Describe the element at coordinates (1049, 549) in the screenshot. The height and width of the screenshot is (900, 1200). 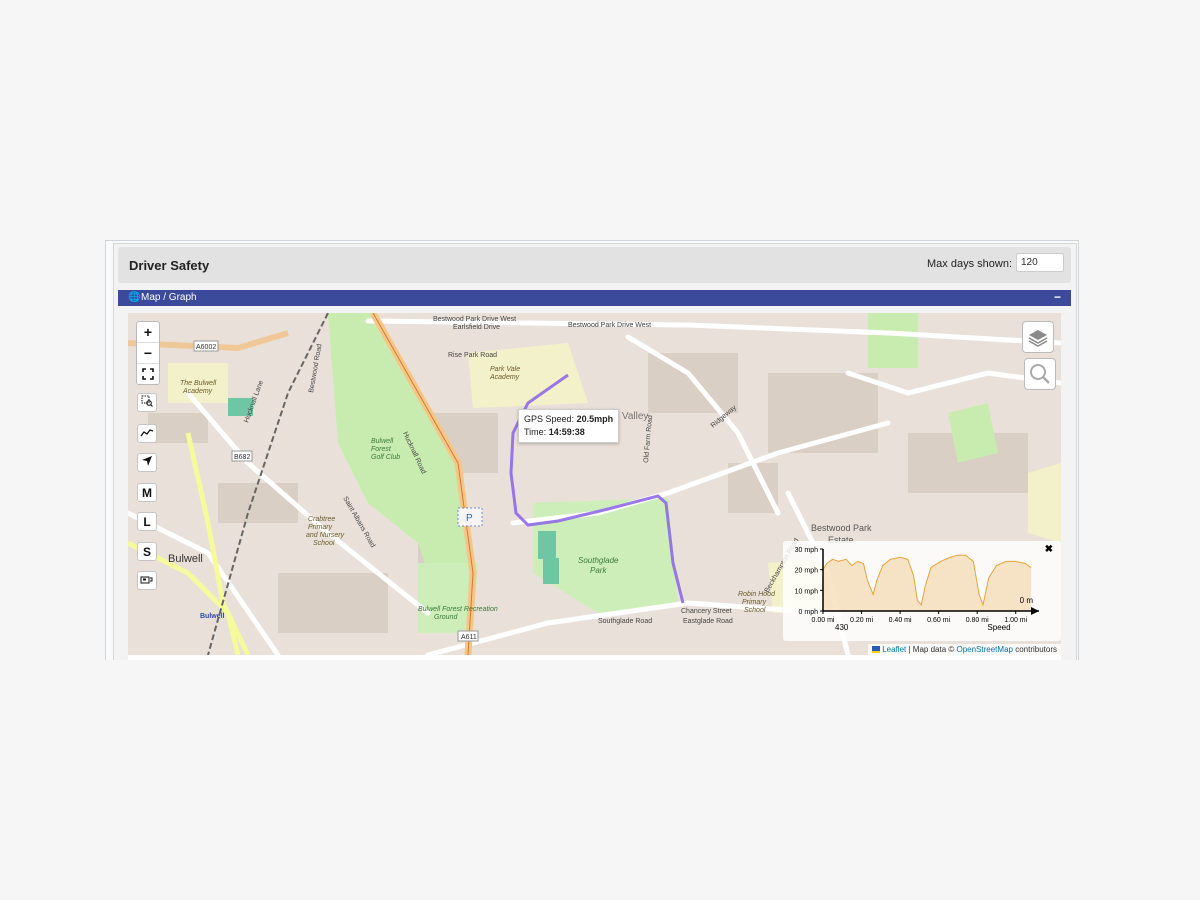
I see `close-profile-button: ✖` at that location.